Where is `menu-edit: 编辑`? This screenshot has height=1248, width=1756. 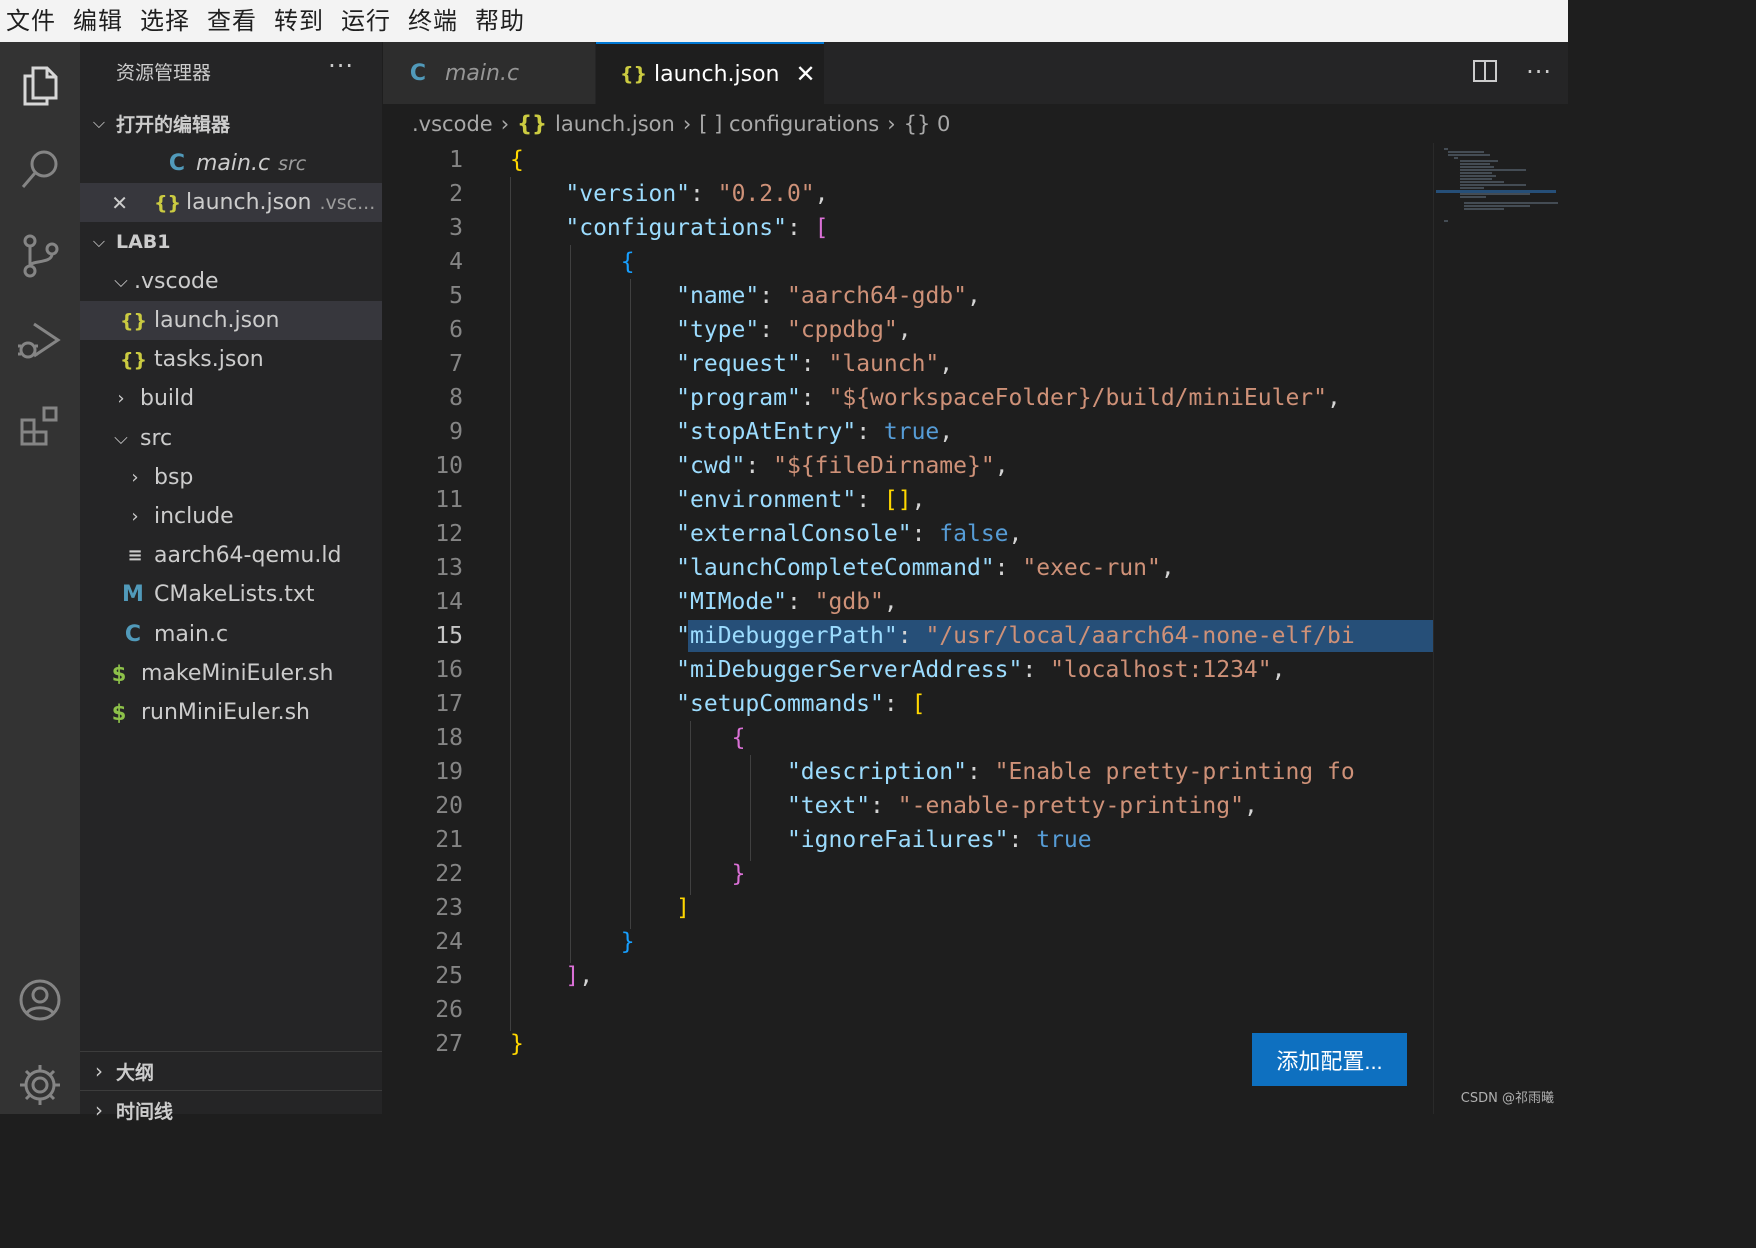
menu-edit: 编辑 is located at coordinates (100, 21).